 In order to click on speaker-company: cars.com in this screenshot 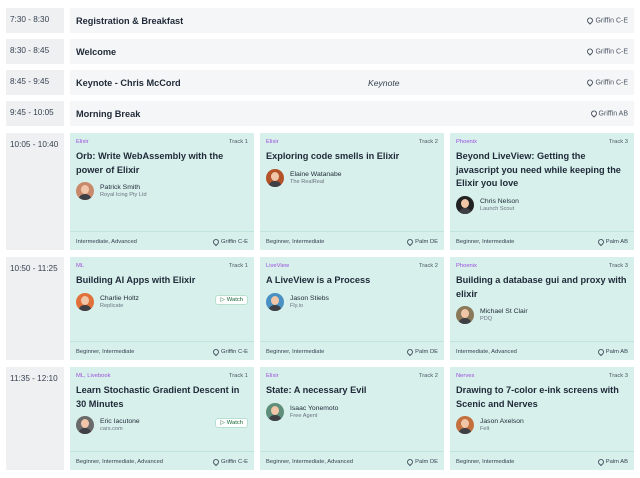, I will do `click(111, 429)`.